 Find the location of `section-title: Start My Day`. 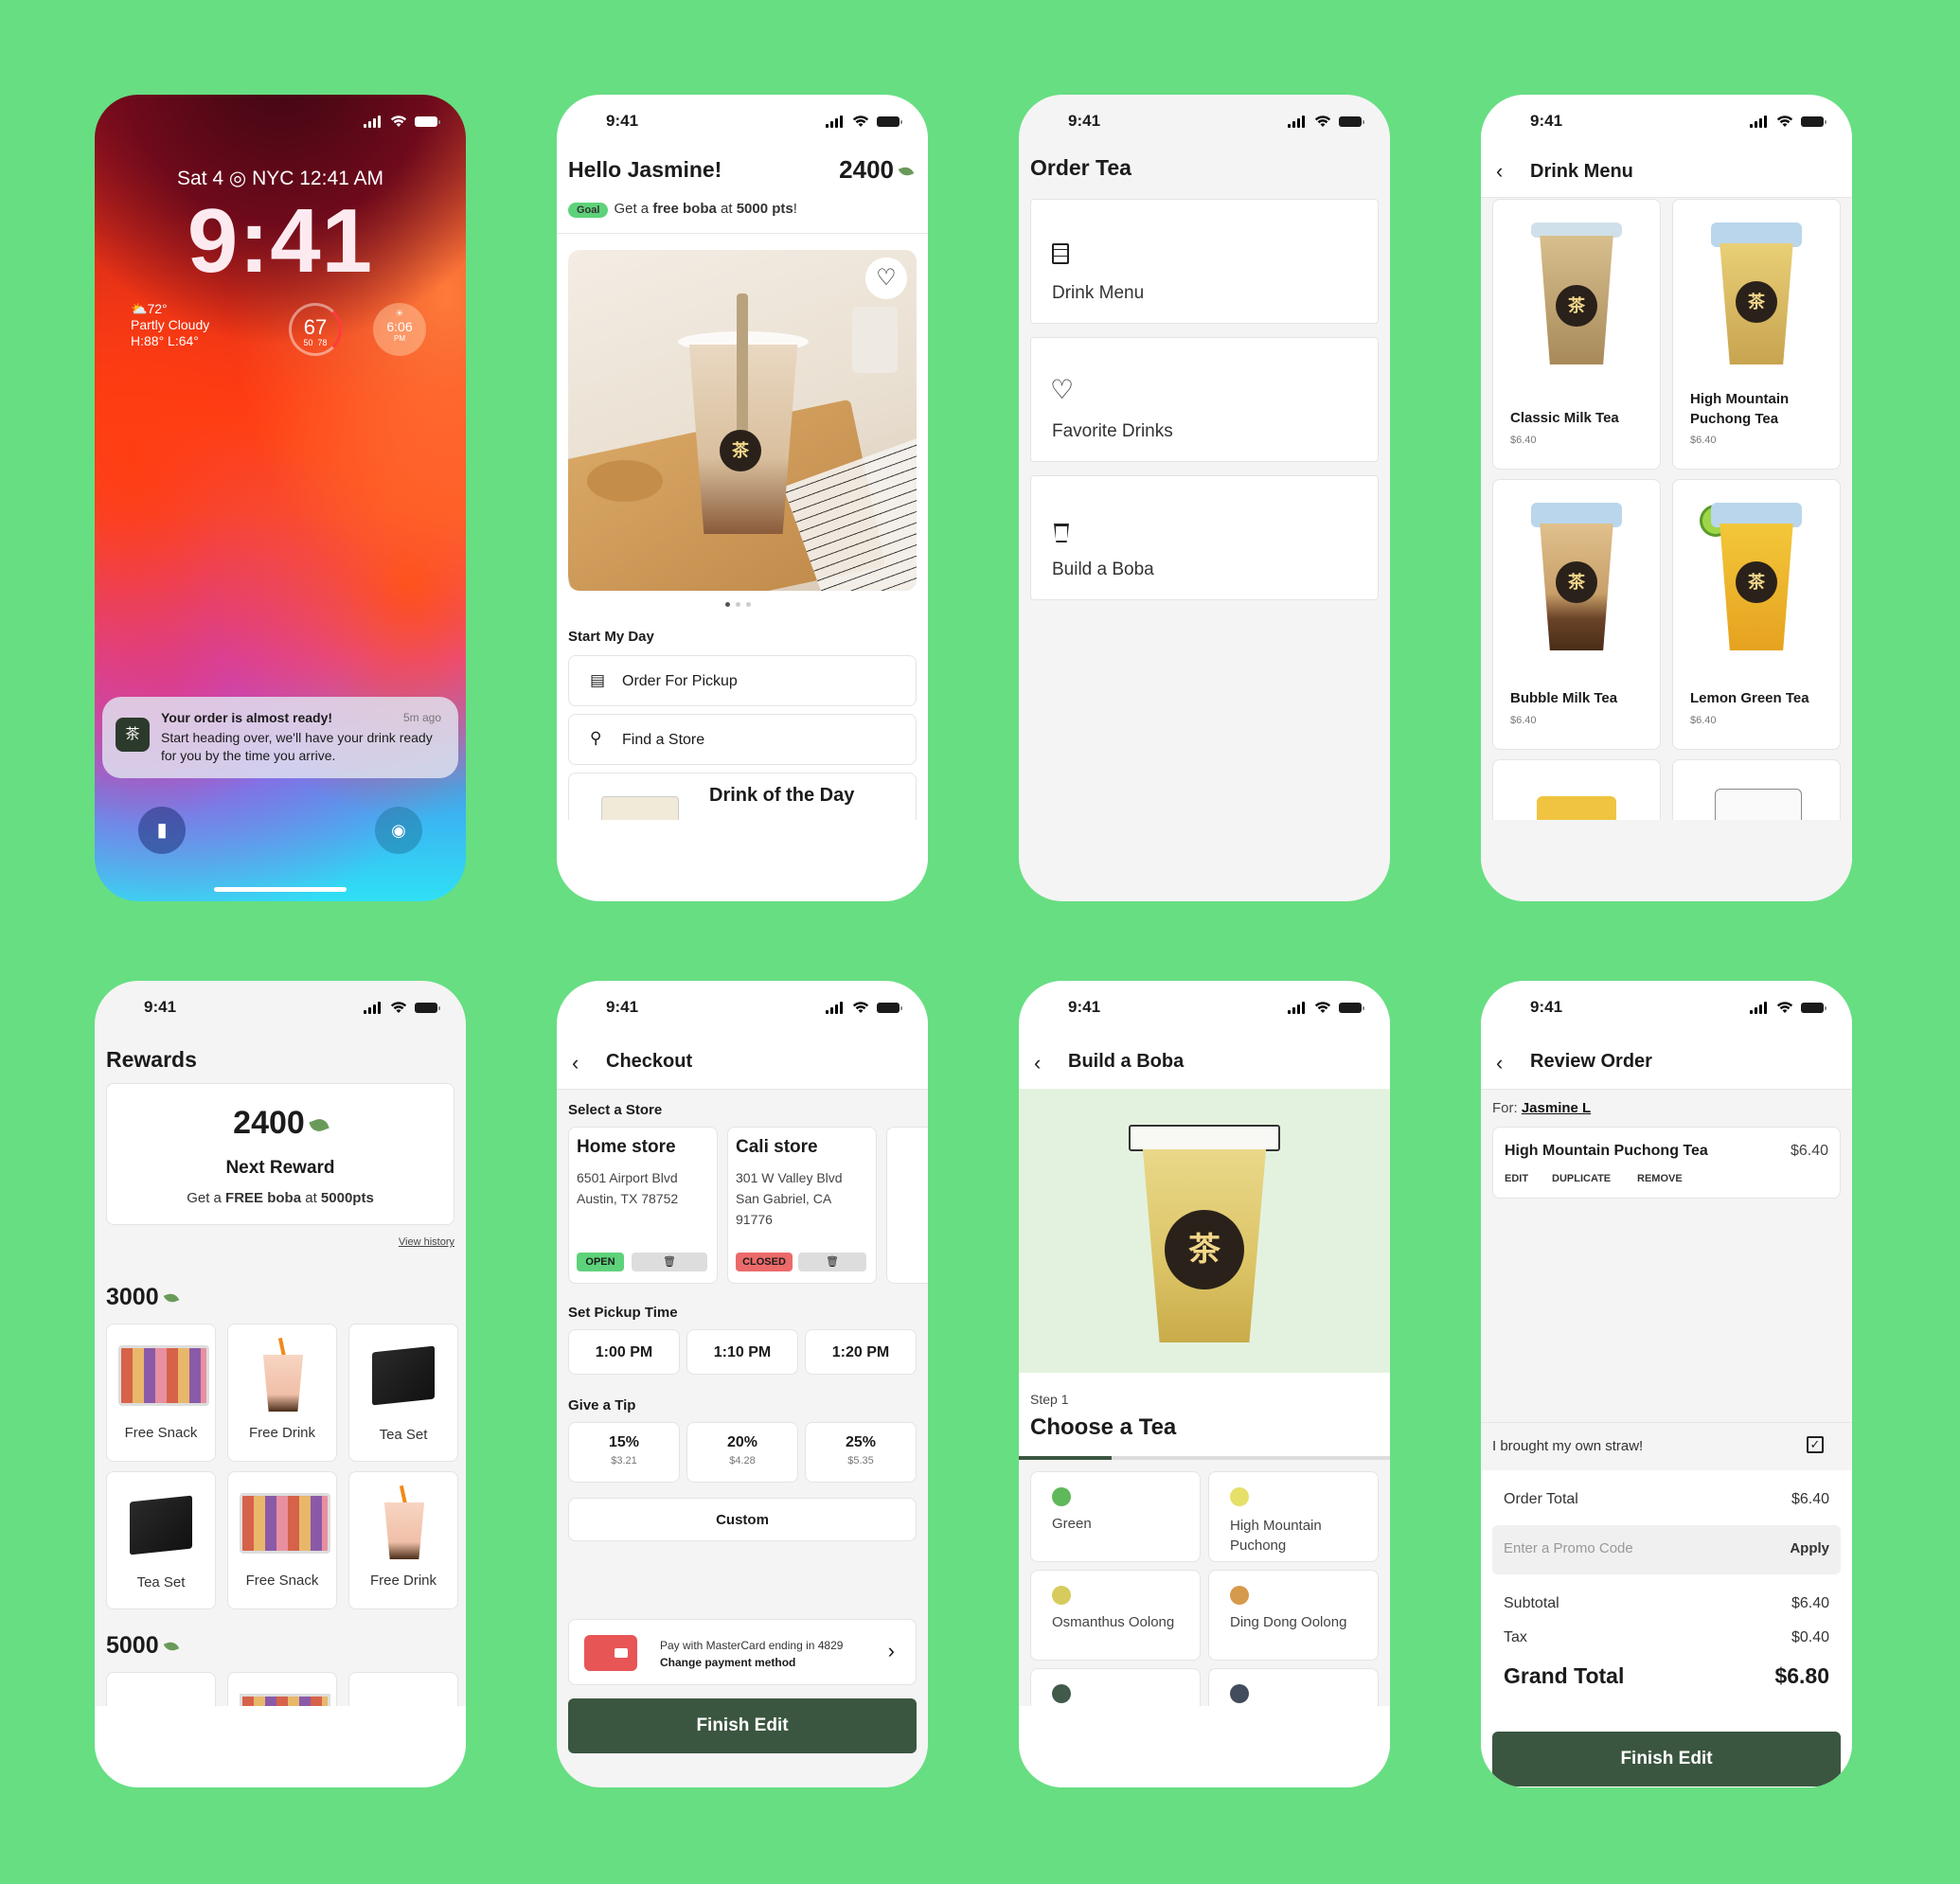

section-title: Start My Day is located at coordinates (611, 637).